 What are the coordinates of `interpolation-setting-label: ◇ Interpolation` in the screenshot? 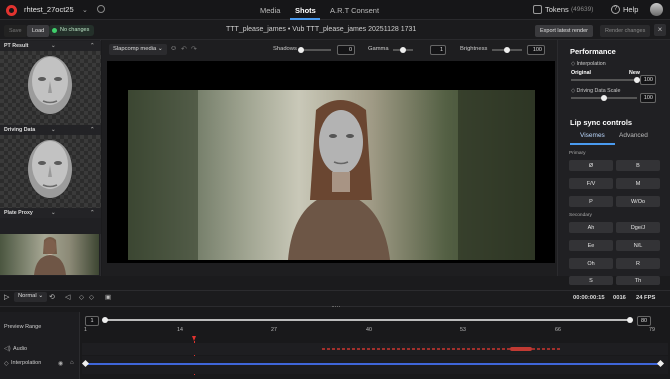 It's located at (588, 64).